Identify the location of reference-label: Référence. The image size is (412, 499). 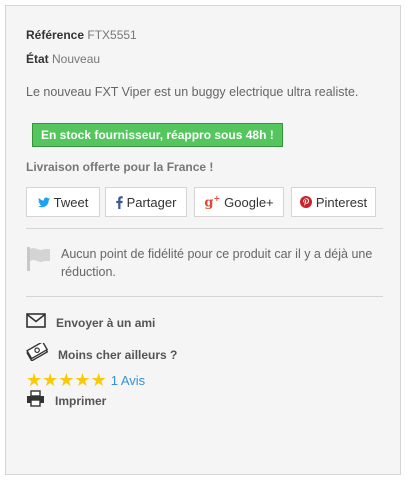
(55, 35).